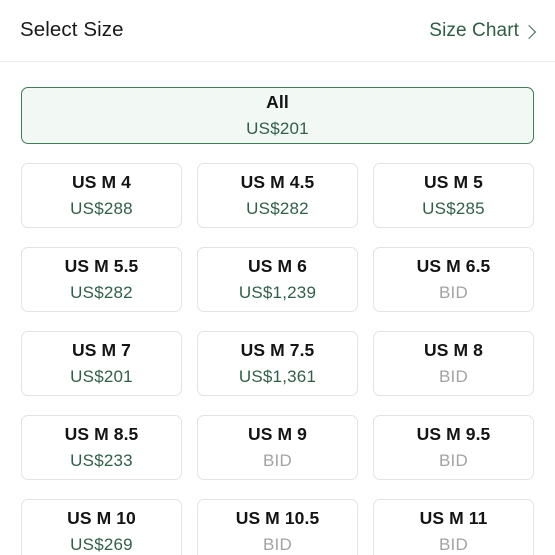  What do you see at coordinates (529, 31) in the screenshot?
I see `chevron-right-icon` at bounding box center [529, 31].